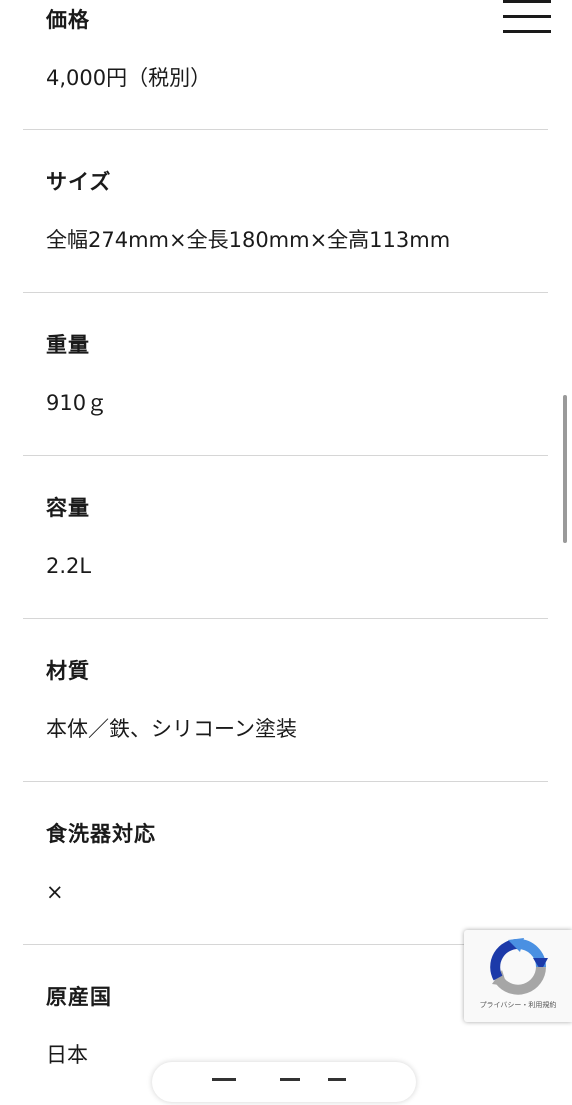 The image size is (572, 1105). What do you see at coordinates (519, 966) in the screenshot?
I see `recaptcha-logo-icon` at bounding box center [519, 966].